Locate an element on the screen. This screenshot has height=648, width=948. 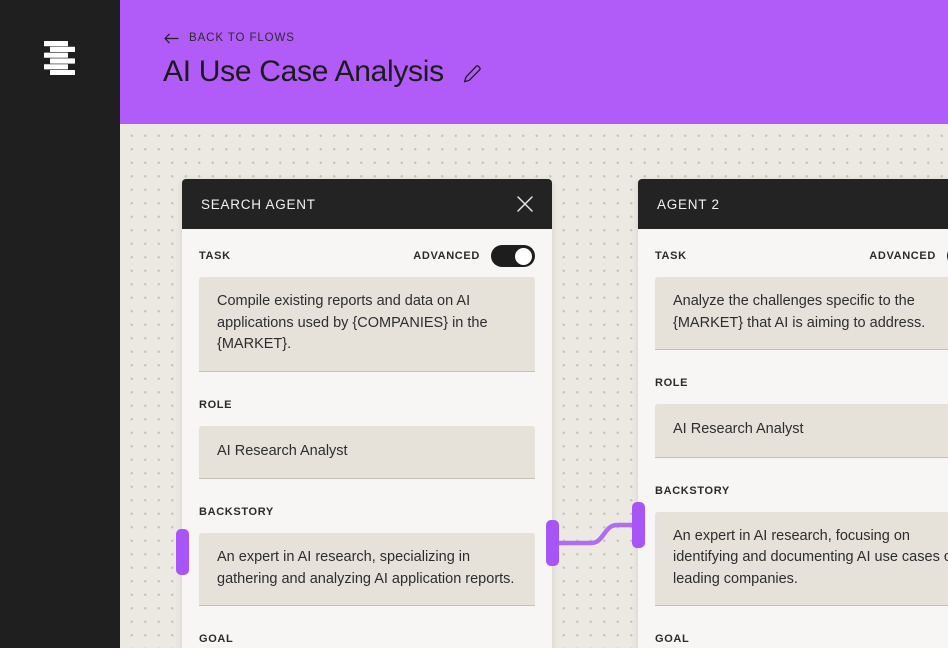
search-agent-input-handle is located at coordinates (182, 552).